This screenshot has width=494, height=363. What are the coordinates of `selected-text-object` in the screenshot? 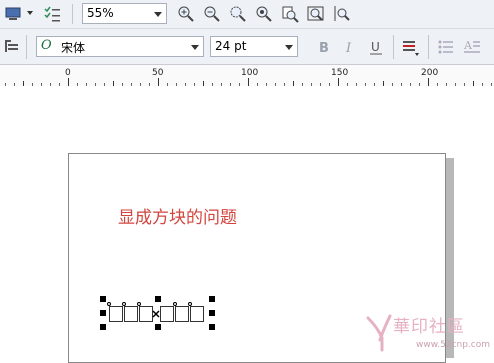 It's located at (157, 313).